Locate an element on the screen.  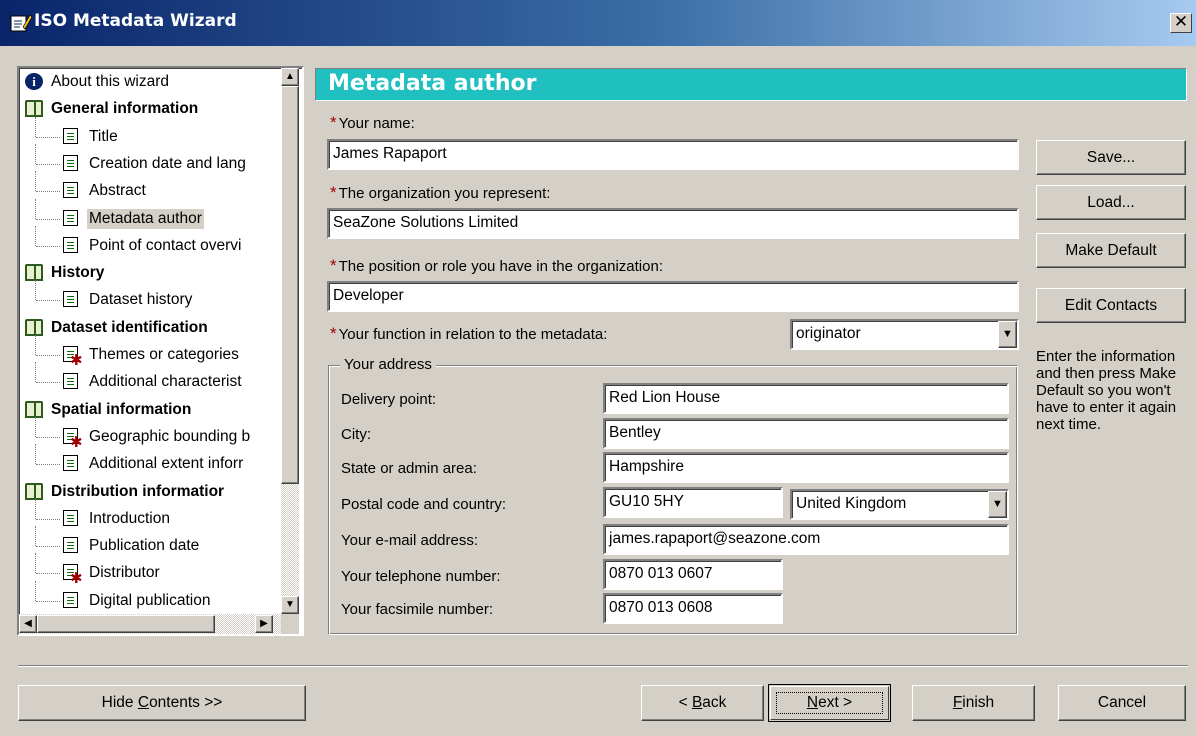
tree-item-title: Title is located at coordinates (150, 134).